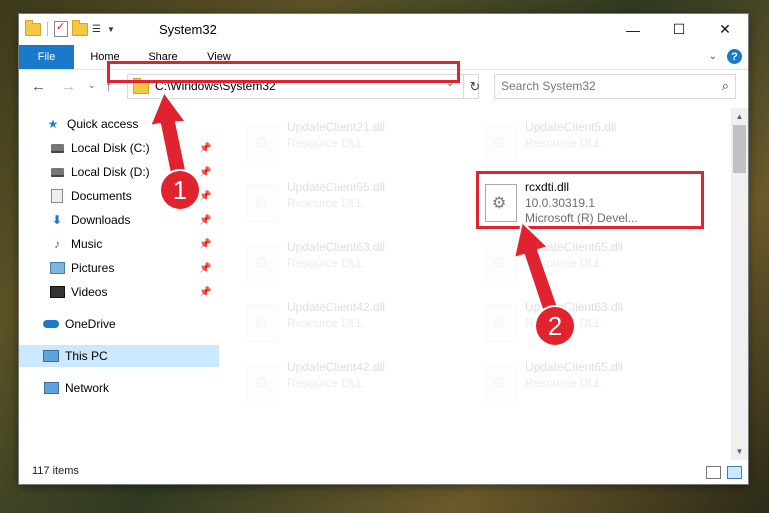 The height and width of the screenshot is (513, 769). I want to click on customize-toolbar-dropdown-icon: ▼, so click(111, 29).